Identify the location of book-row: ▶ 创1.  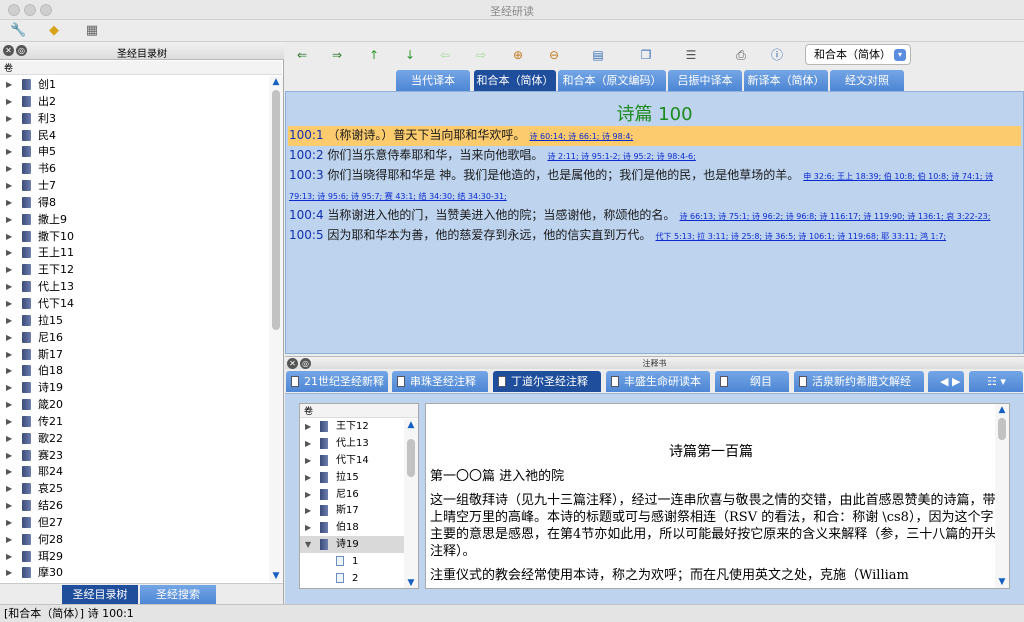
(134, 84).